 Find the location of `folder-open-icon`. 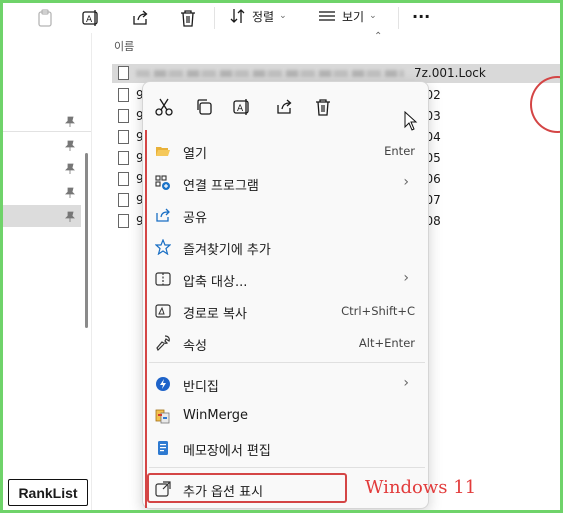

folder-open-icon is located at coordinates (163, 151).